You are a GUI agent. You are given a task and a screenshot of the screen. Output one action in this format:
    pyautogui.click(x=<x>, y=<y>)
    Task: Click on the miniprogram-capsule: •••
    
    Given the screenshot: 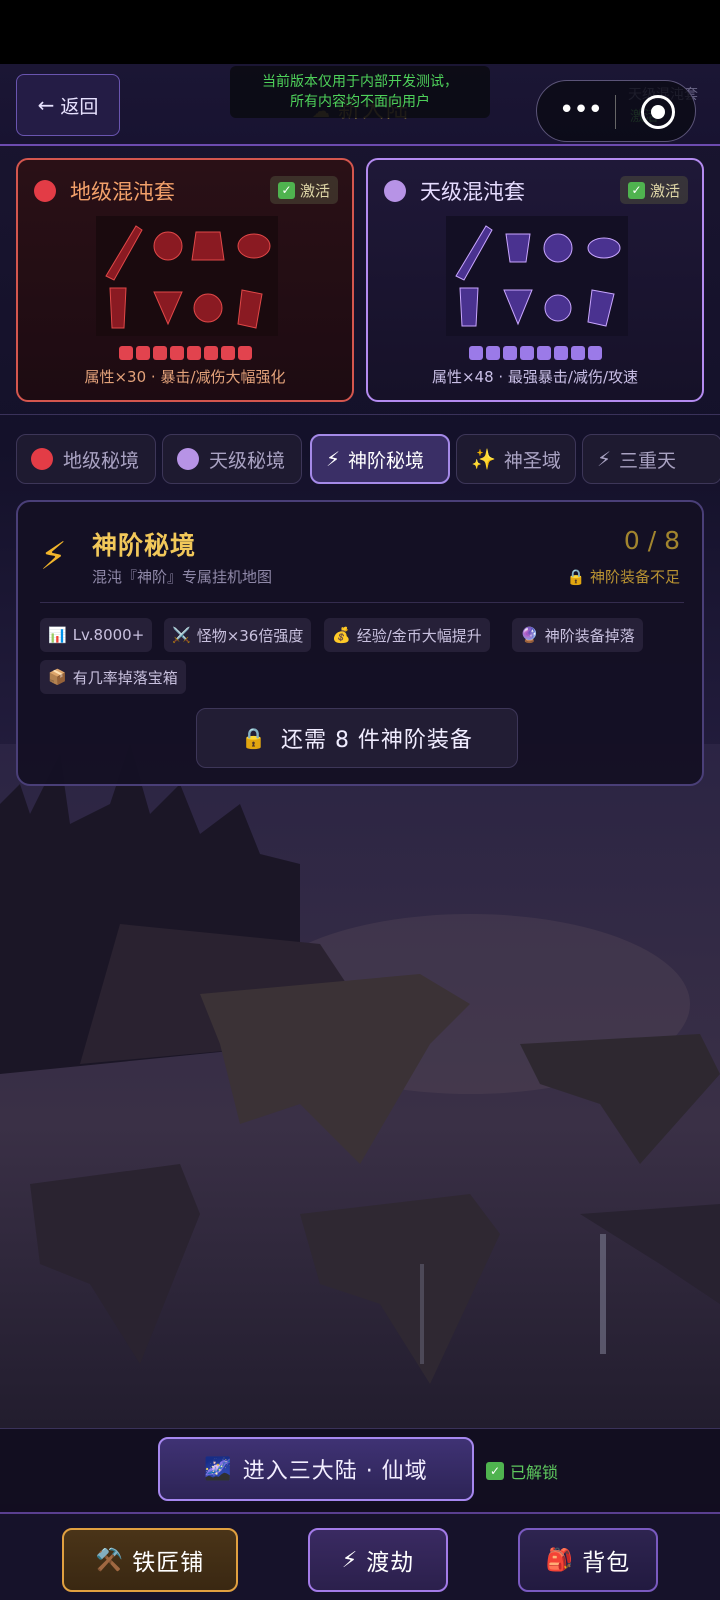 What is the action you would take?
    pyautogui.click(x=616, y=111)
    